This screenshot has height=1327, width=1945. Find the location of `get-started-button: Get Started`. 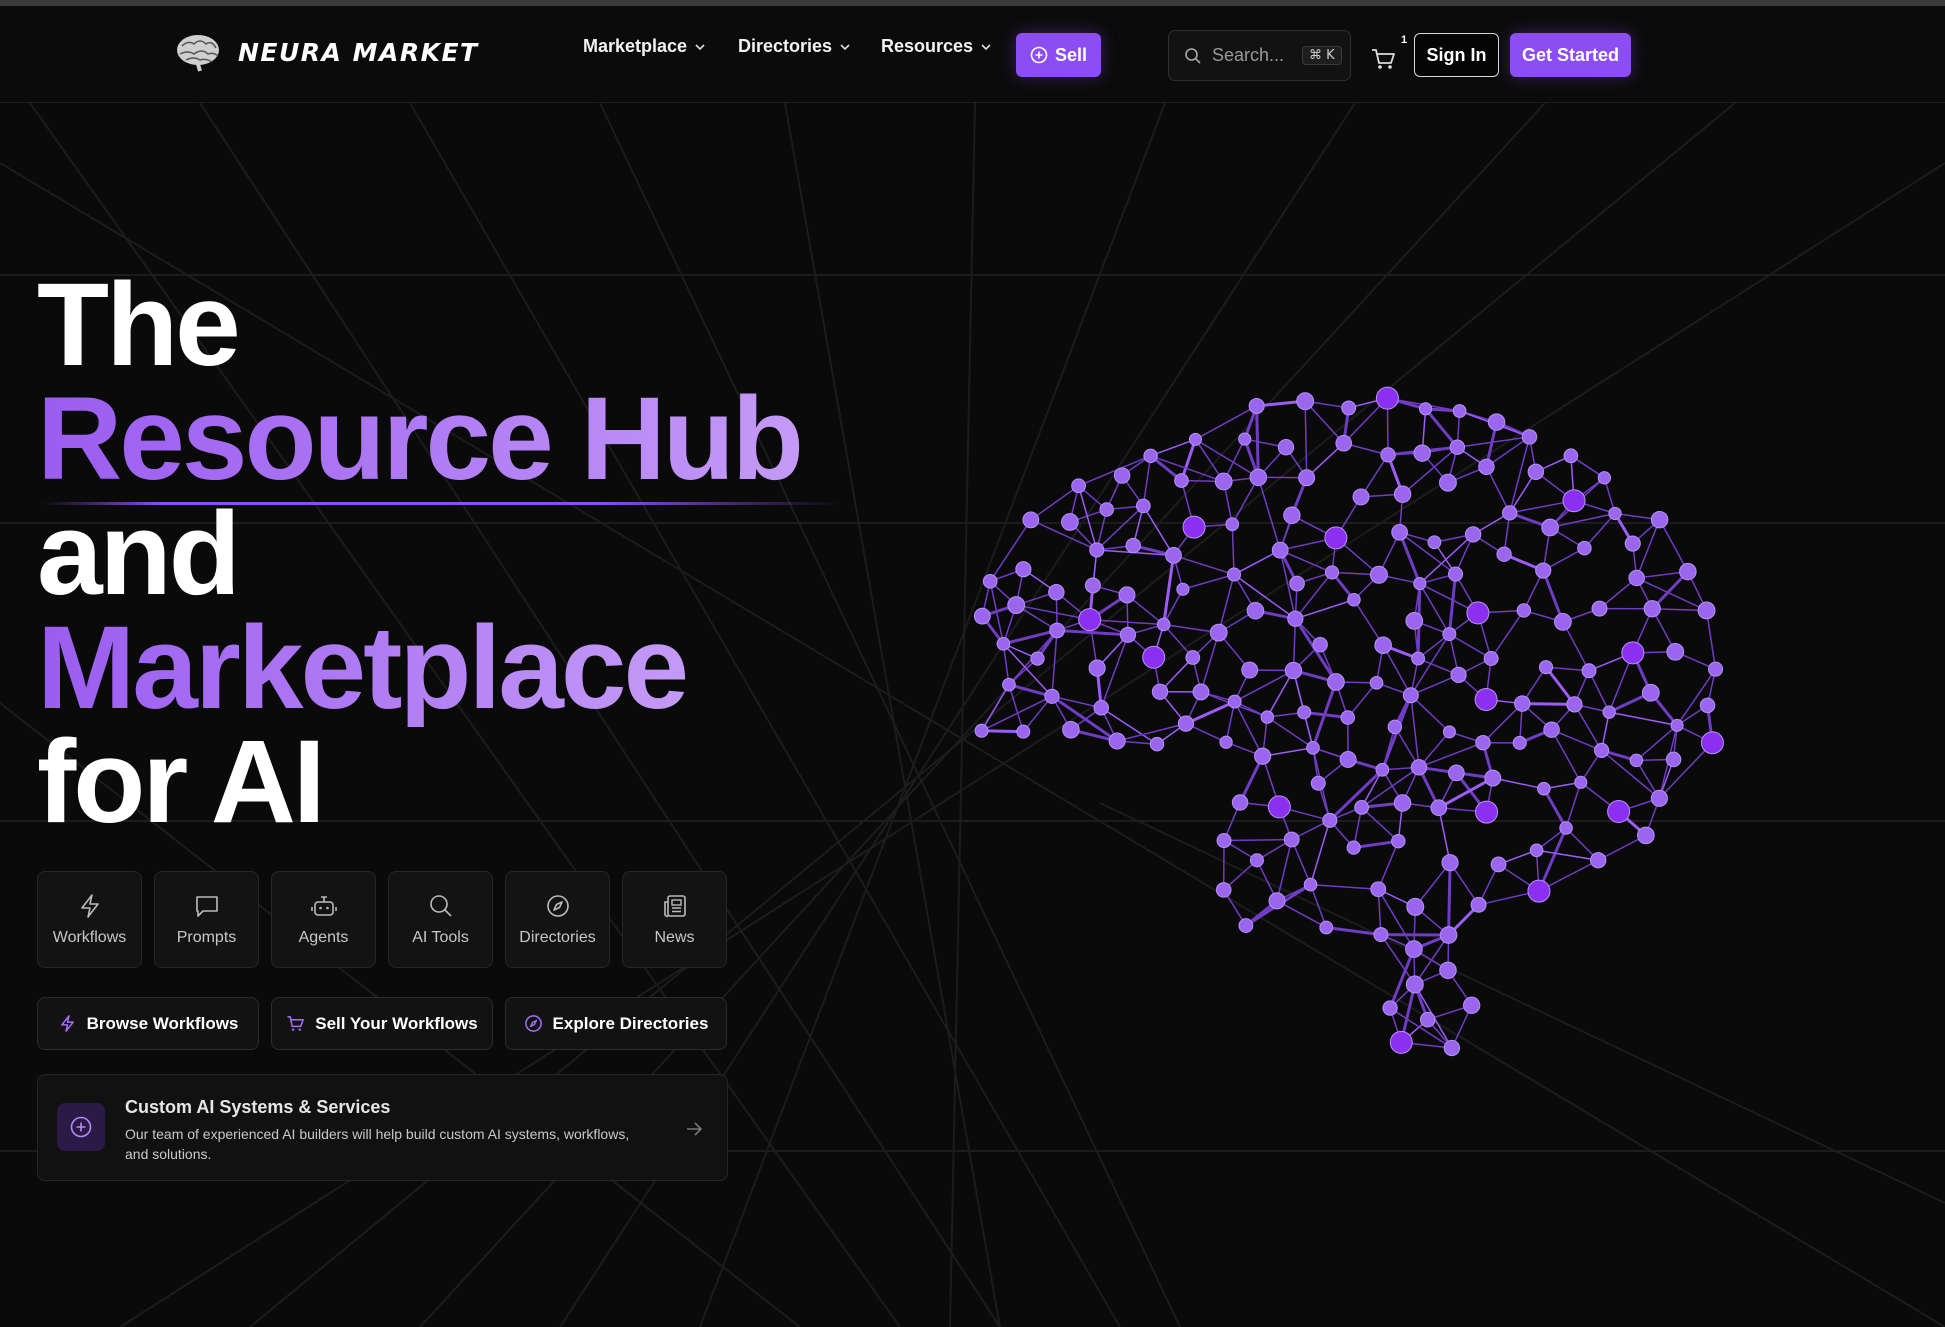

get-started-button: Get Started is located at coordinates (1570, 55).